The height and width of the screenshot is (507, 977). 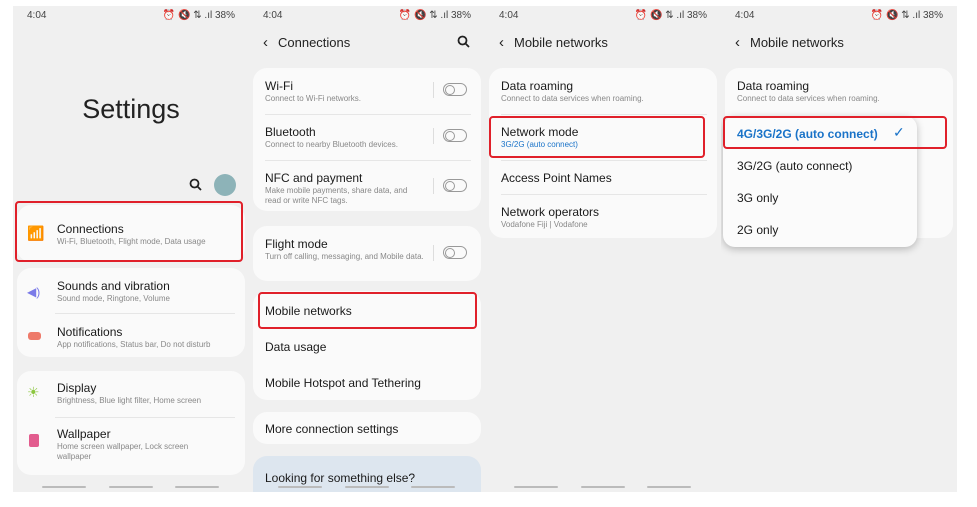 What do you see at coordinates (340, 478) in the screenshot?
I see `looking-for-something-else: Looking for something else?` at bounding box center [340, 478].